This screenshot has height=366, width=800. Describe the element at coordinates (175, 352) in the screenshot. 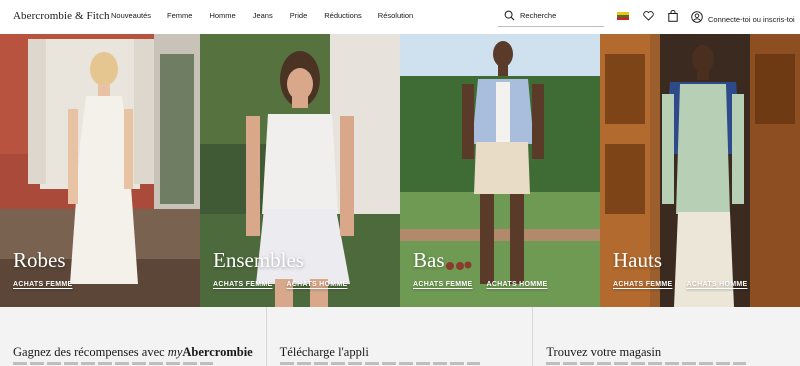

I see `rewards-my: my` at that location.